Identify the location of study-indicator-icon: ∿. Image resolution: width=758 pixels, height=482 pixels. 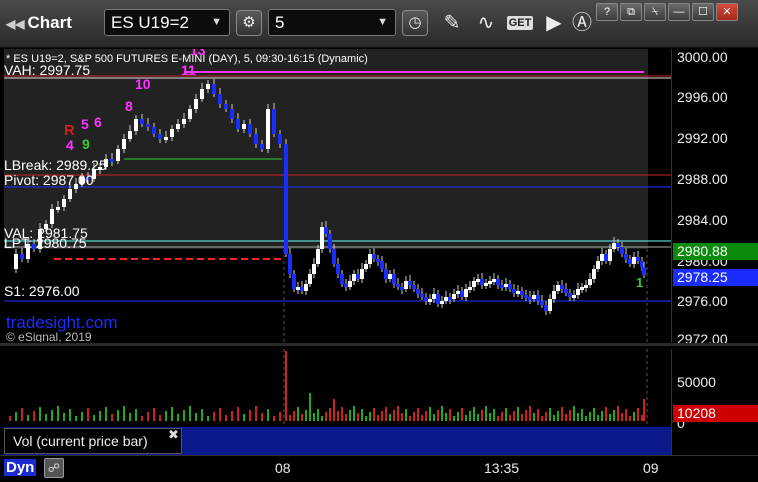
(486, 23).